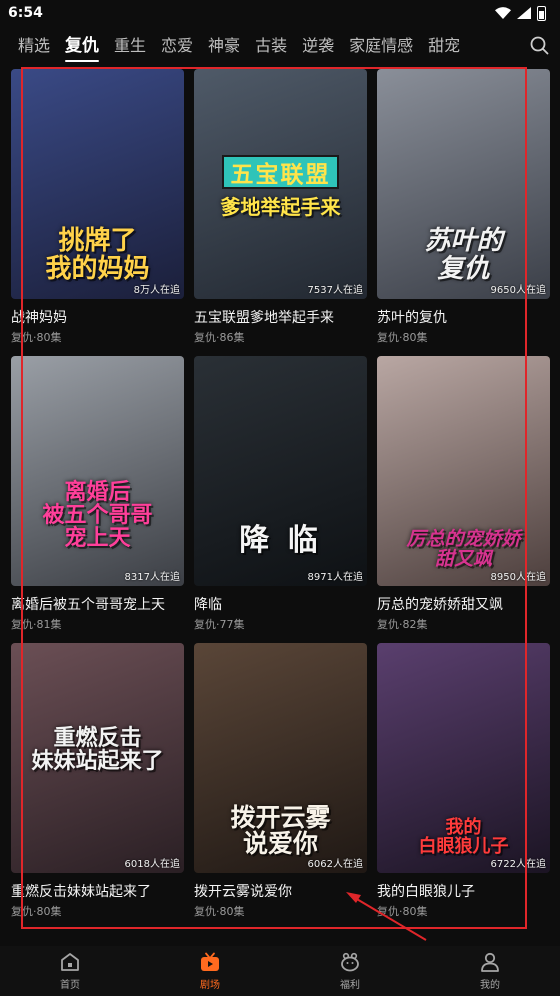  I want to click on drama-title: 降临, so click(280, 605).